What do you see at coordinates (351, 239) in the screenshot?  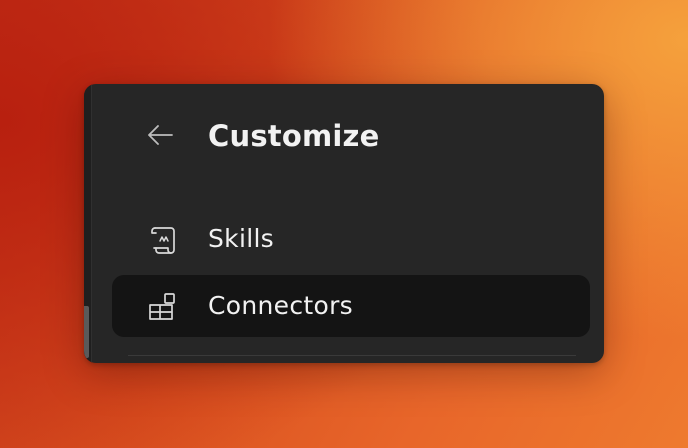 I see `menu-item-skills: Skills` at bounding box center [351, 239].